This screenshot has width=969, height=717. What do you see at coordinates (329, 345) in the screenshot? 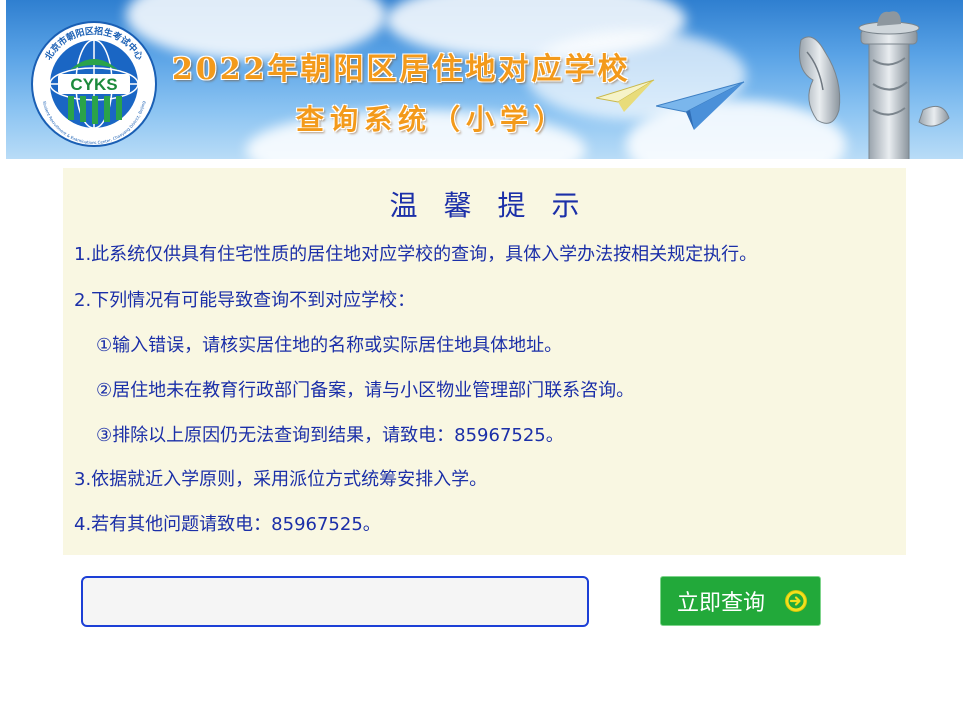
I see `notice-subitem-1: ①输入错误，请核实居住地的名称或实际居住地具体地址。` at bounding box center [329, 345].